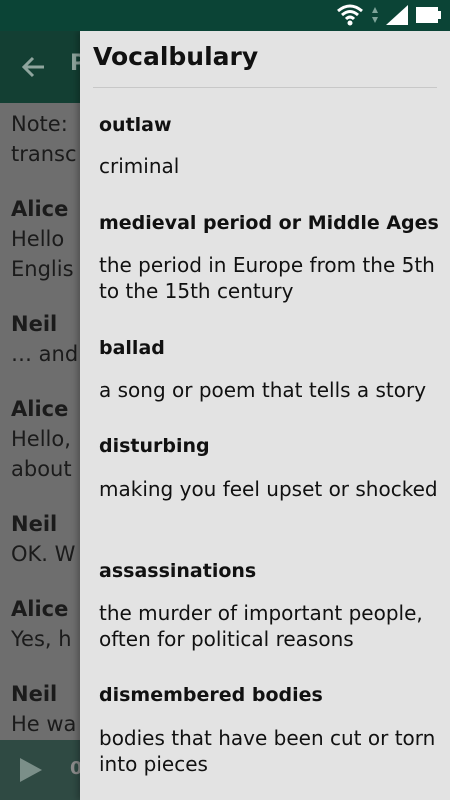 Image resolution: width=450 pixels, height=800 pixels. What do you see at coordinates (397, 17) in the screenshot?
I see `signal-icon` at bounding box center [397, 17].